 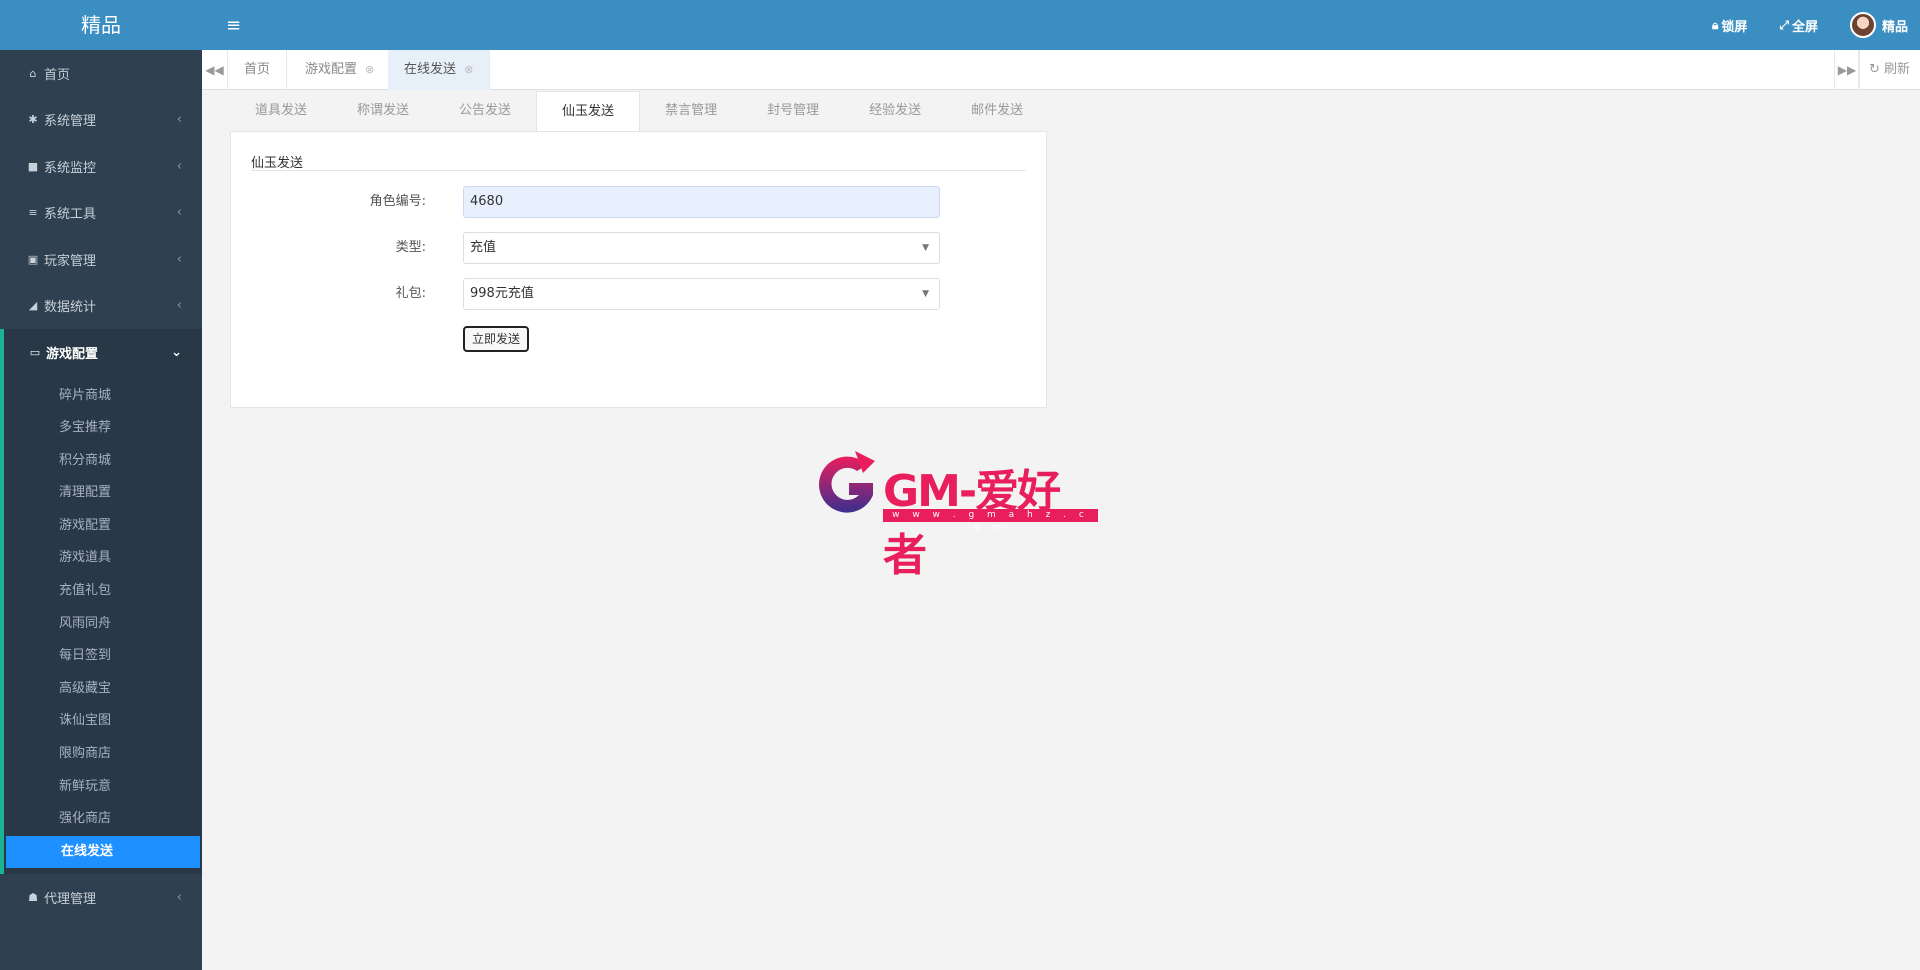 I want to click on sidebar-item-label: 代理管理, so click(x=70, y=900).